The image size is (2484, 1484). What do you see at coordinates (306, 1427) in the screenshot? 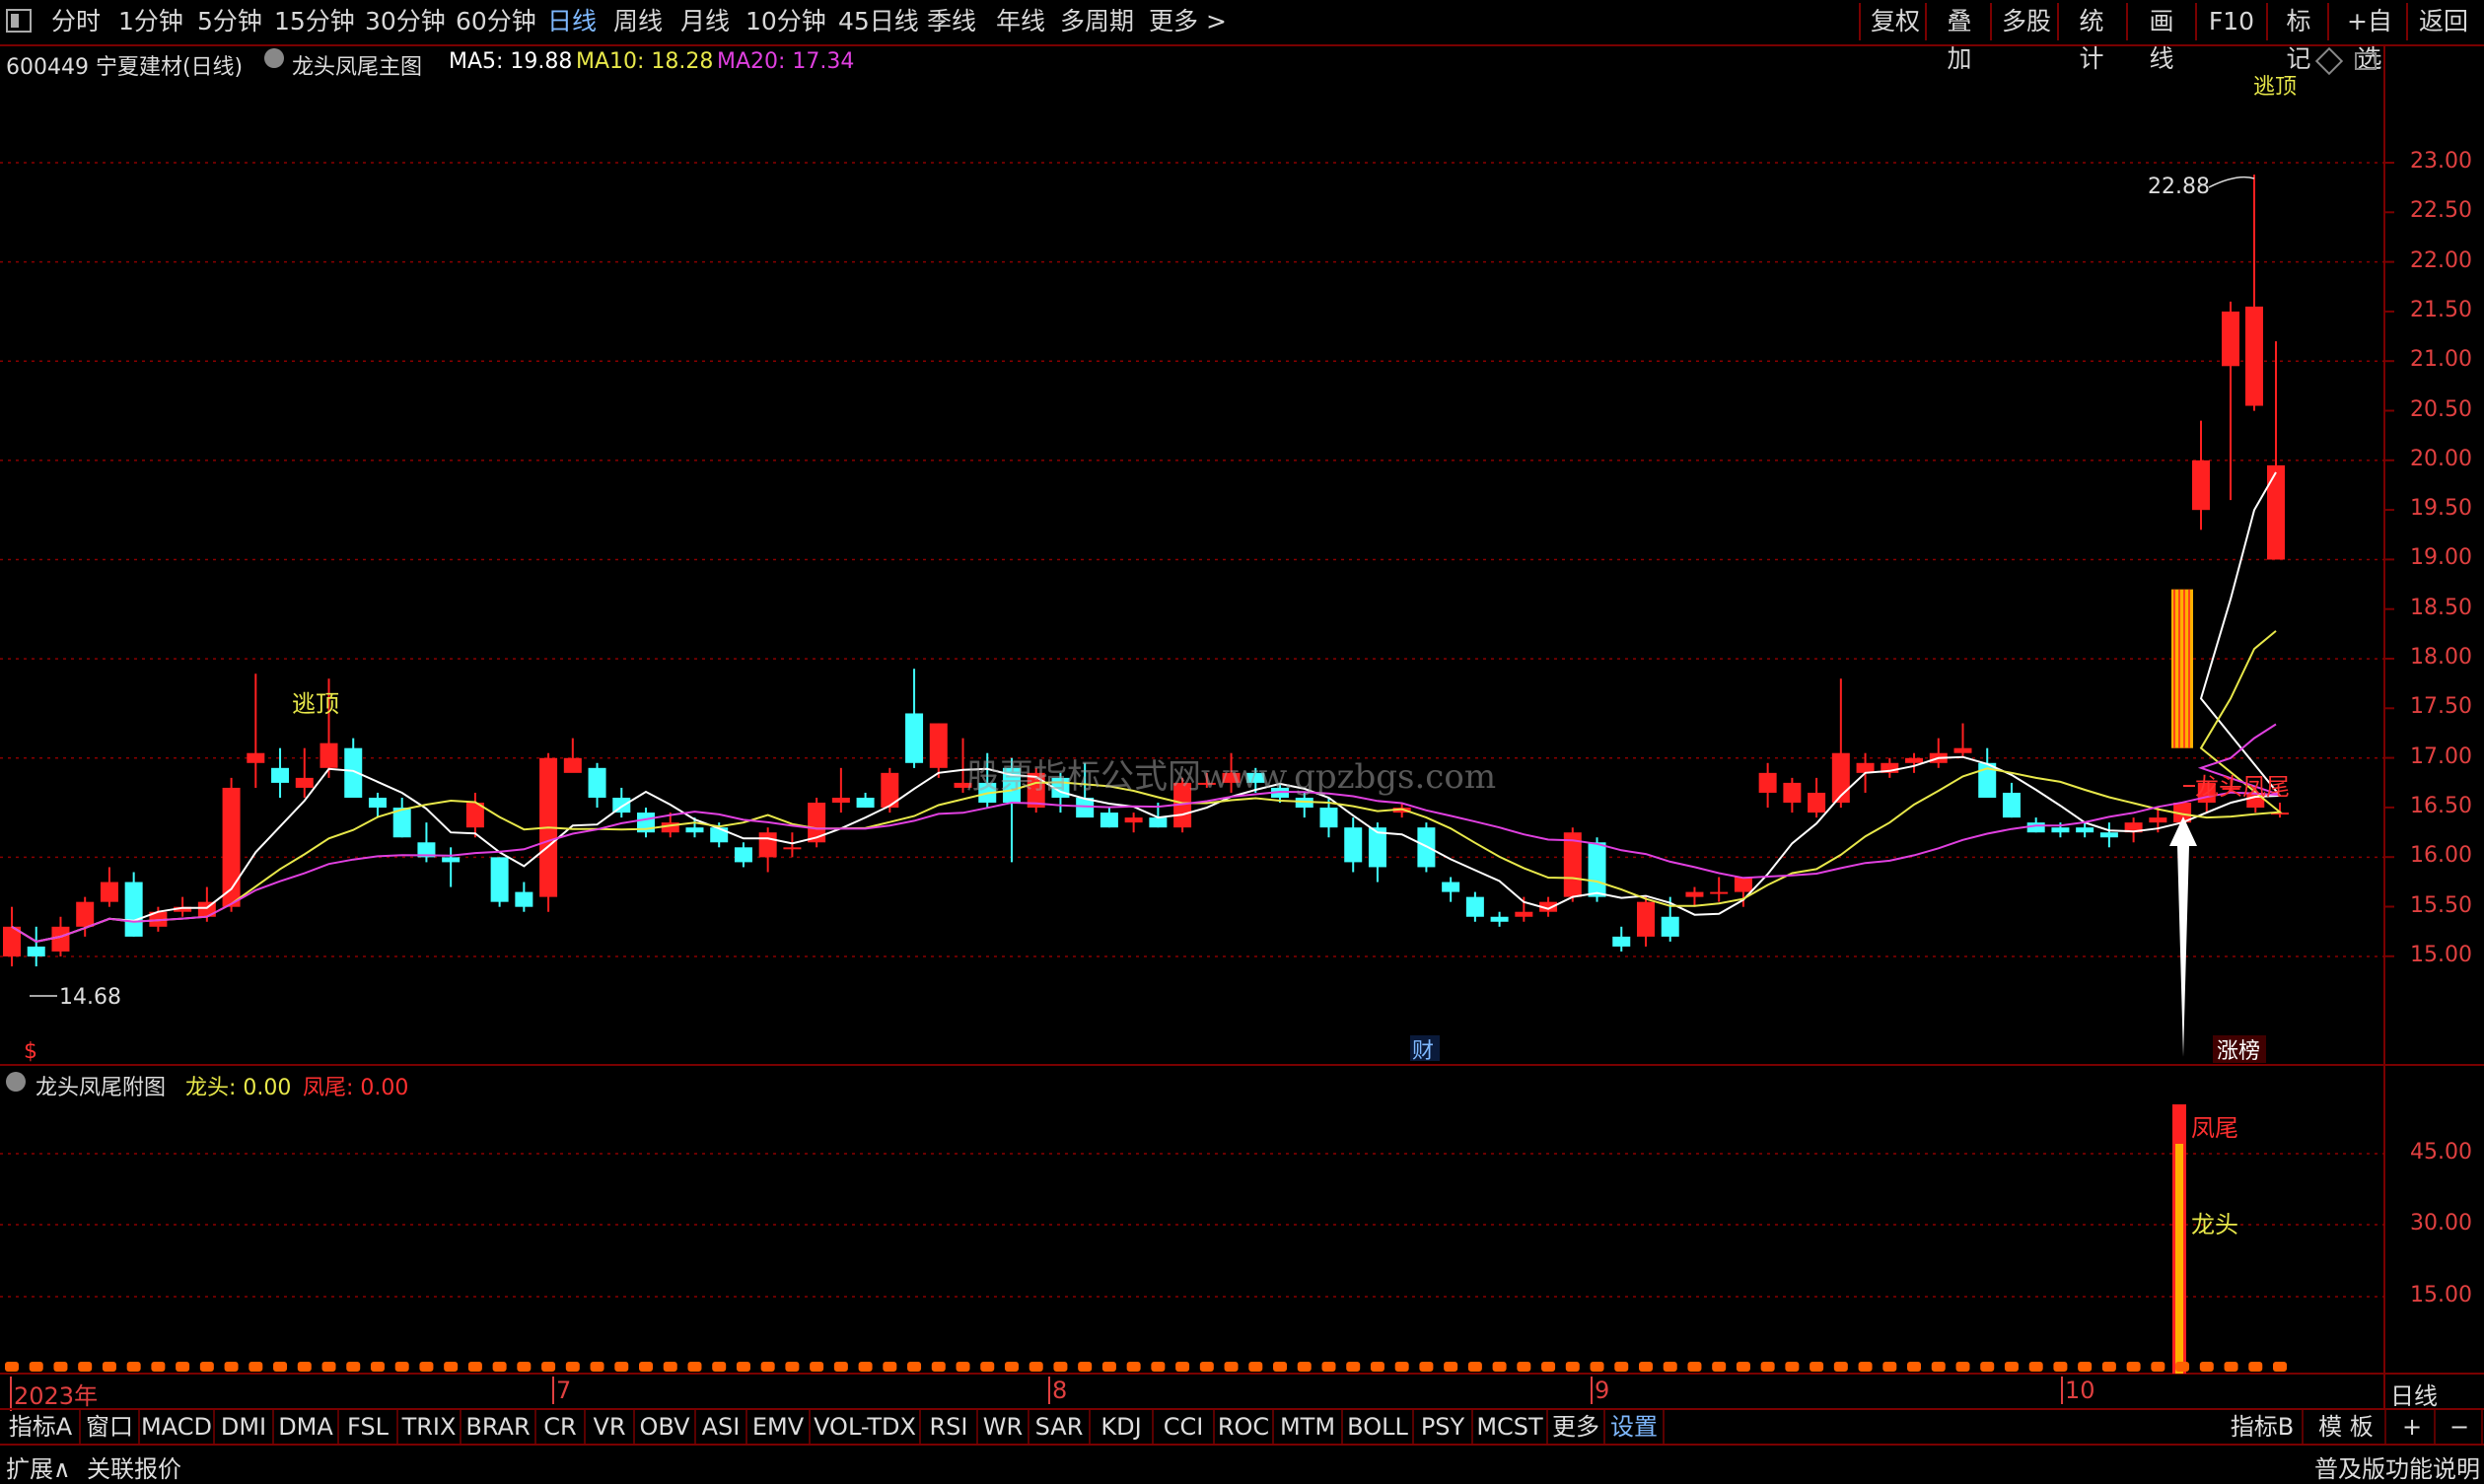
I see `indicator-tab-4: DMA` at bounding box center [306, 1427].